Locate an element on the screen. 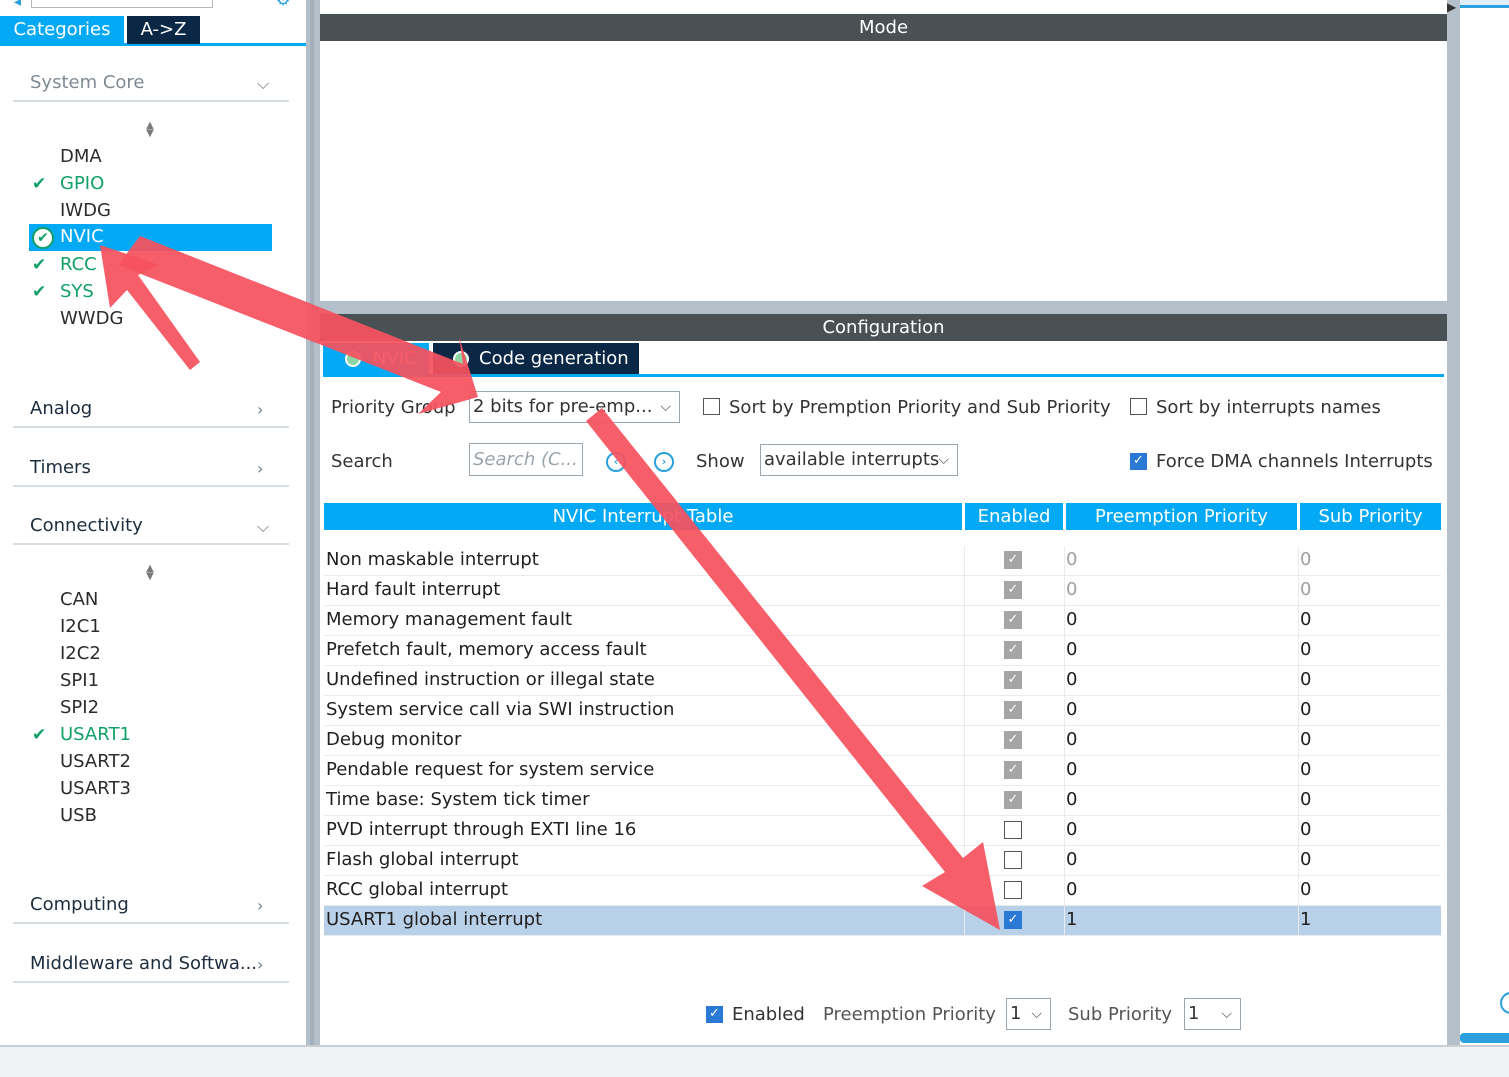 The height and width of the screenshot is (1077, 1509). periph-usart1: USART1 is located at coordinates (95, 735).